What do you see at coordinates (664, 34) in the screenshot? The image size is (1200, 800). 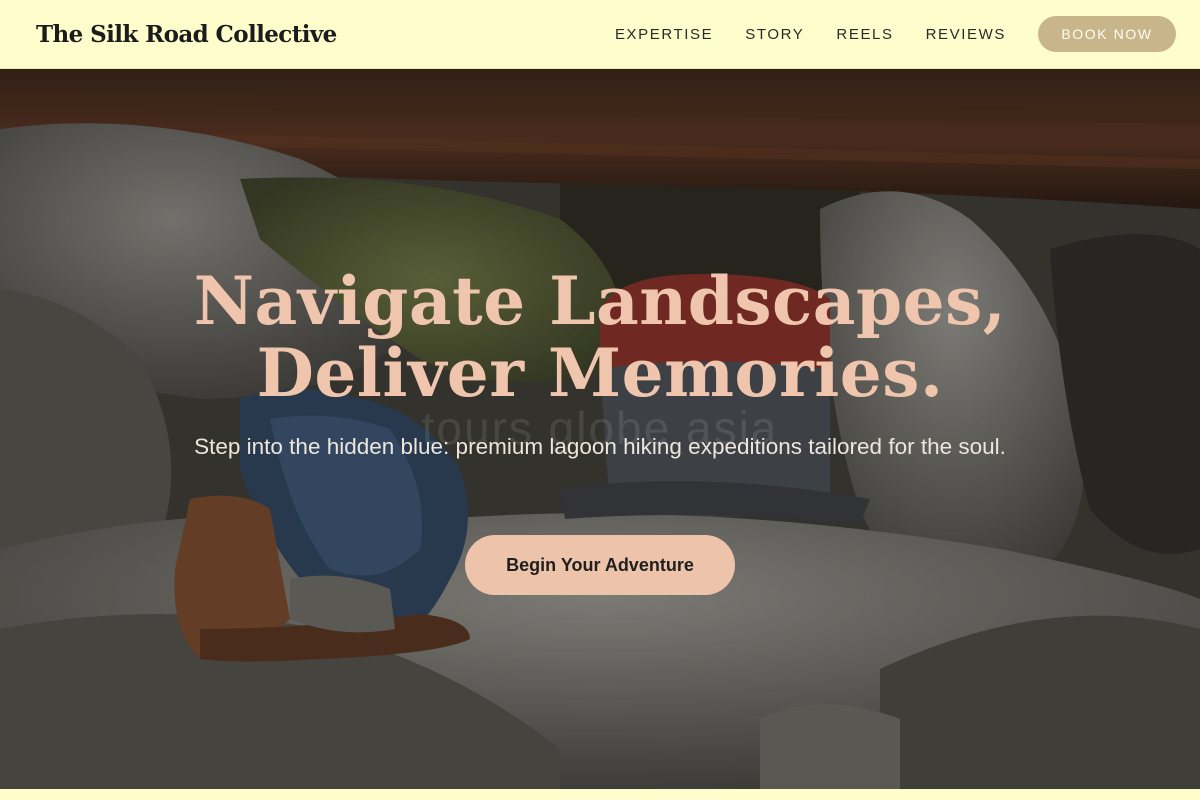 I see `nav-link-expertise: EXPERTISE` at bounding box center [664, 34].